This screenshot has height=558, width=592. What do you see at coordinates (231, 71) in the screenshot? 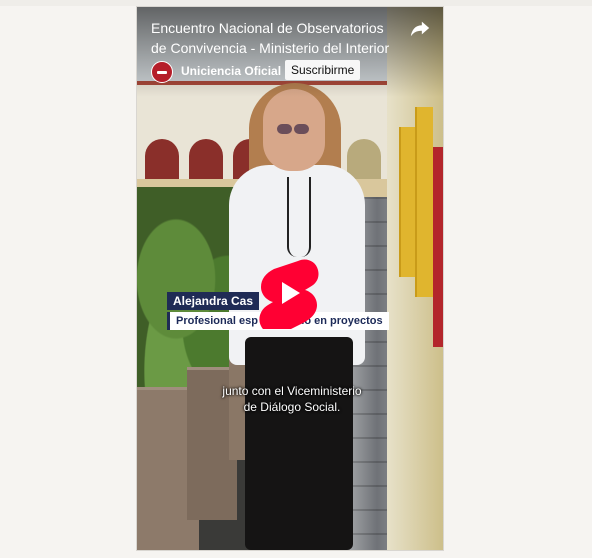
I see `channel-name: Uniciencia Oficial` at bounding box center [231, 71].